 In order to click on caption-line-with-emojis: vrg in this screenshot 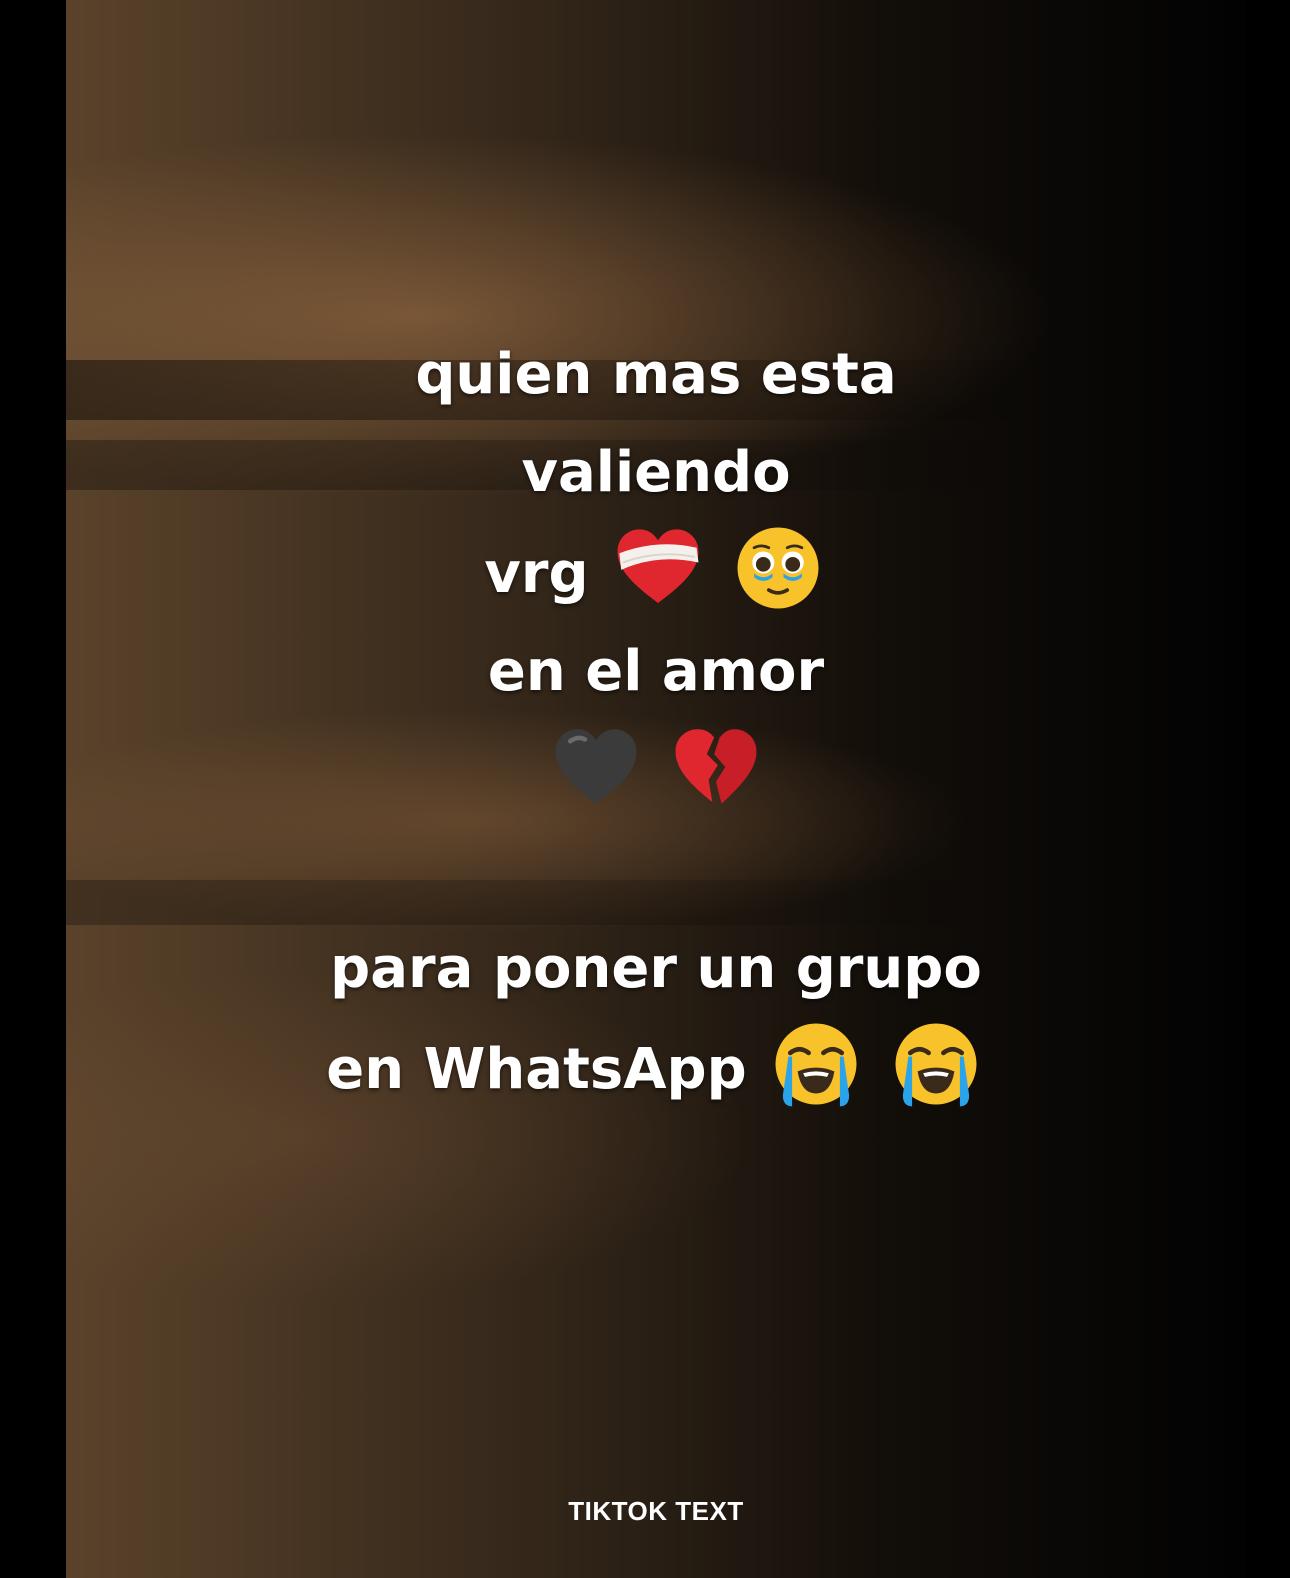, I will do `click(656, 572)`.